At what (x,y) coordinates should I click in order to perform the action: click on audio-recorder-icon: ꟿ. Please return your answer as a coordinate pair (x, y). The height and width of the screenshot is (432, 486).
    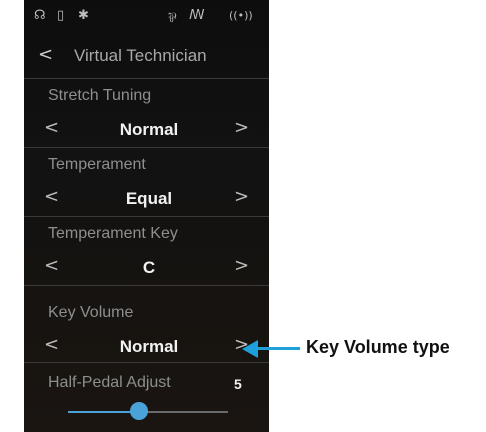
    Looking at the image, I should click on (197, 15).